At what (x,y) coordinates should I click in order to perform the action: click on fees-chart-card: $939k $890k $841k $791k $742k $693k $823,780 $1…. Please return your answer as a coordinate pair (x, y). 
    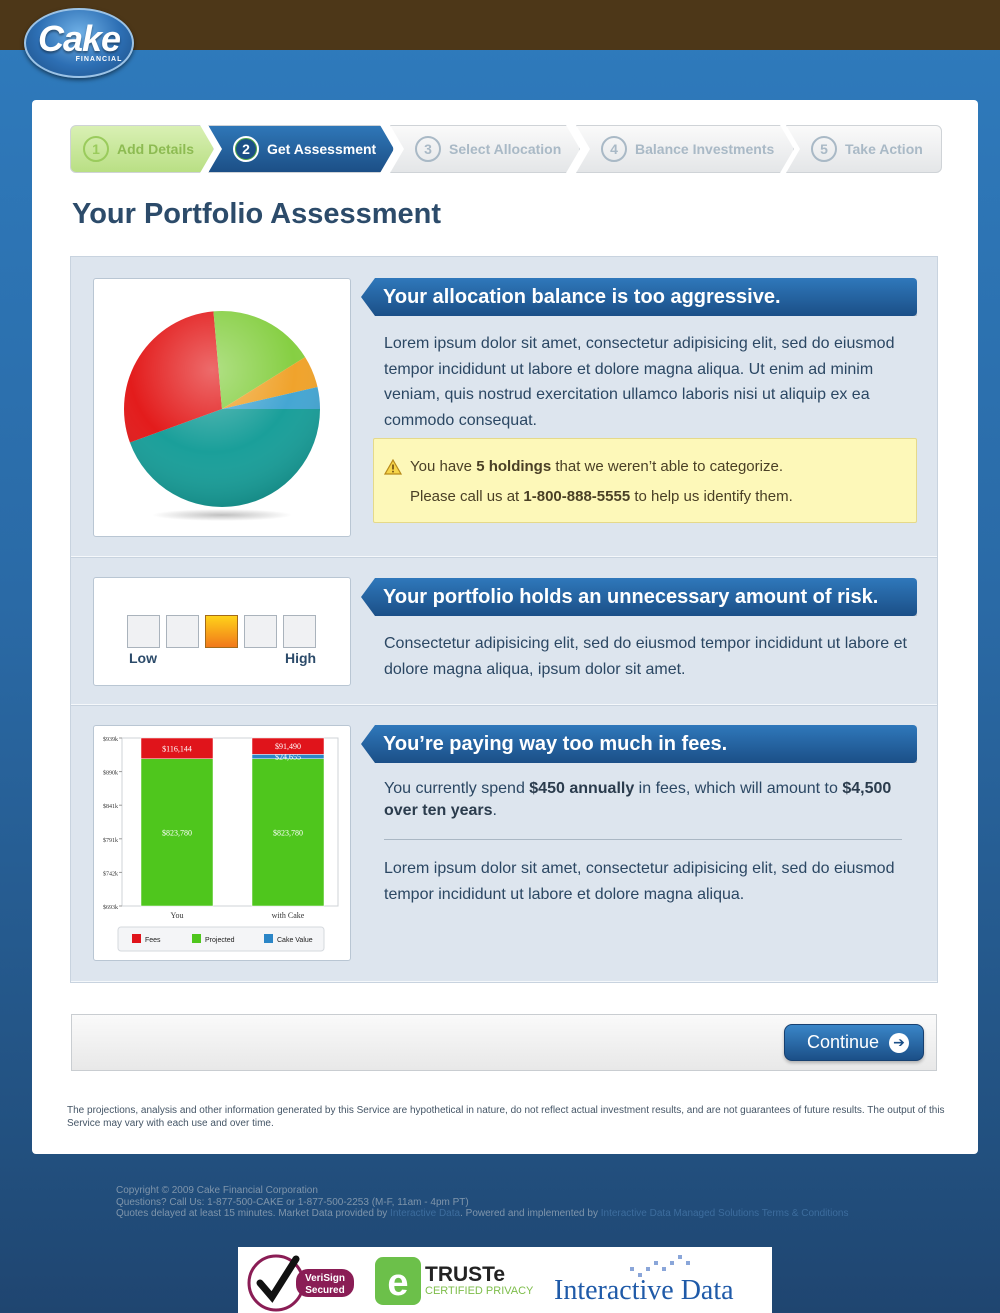
    Looking at the image, I should click on (222, 843).